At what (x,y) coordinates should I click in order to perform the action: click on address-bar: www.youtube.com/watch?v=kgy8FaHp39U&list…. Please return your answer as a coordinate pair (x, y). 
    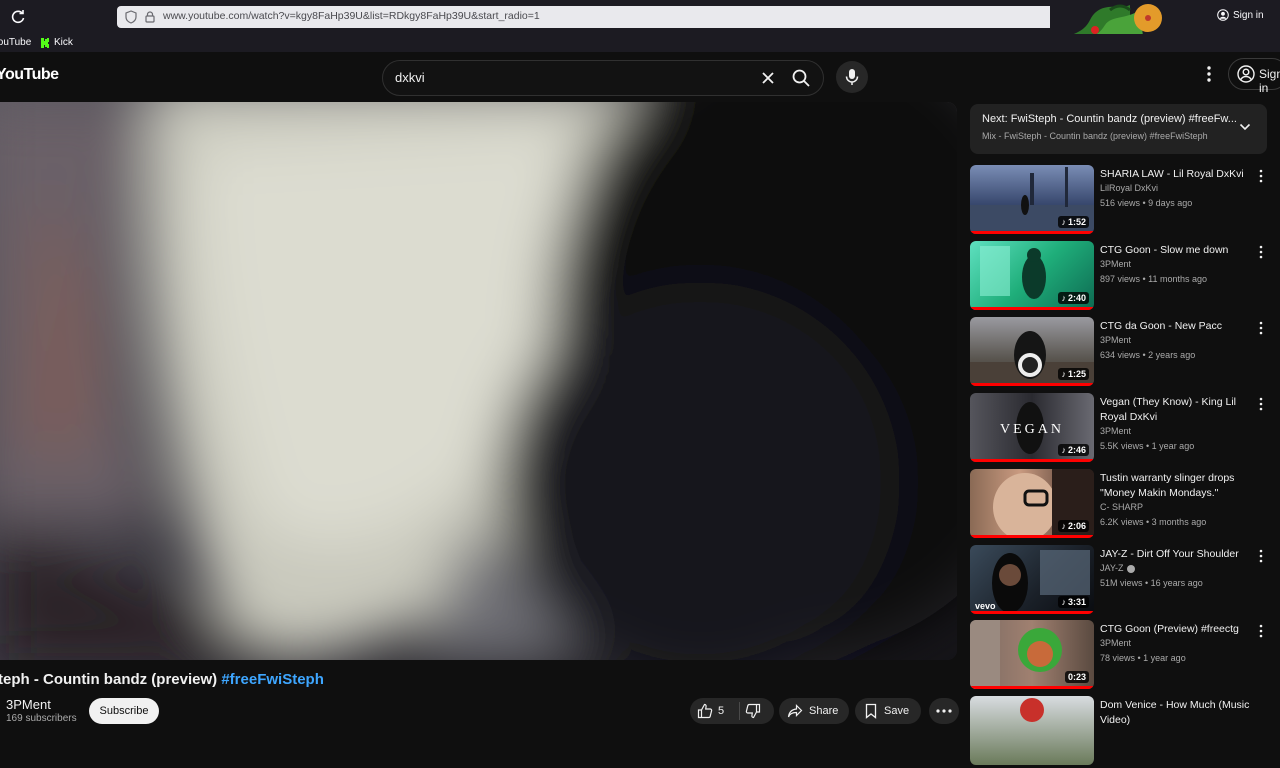
    Looking at the image, I should click on (620, 17).